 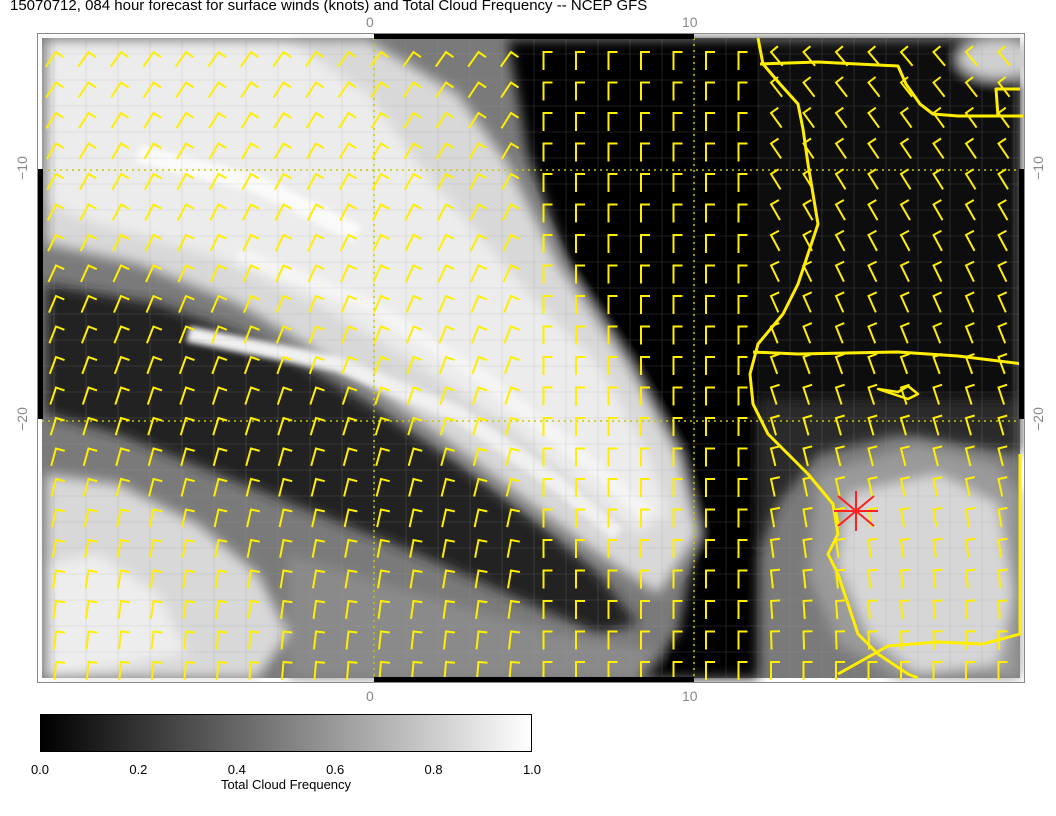 I want to click on colorbar-tick: 1.0, so click(x=532, y=769).